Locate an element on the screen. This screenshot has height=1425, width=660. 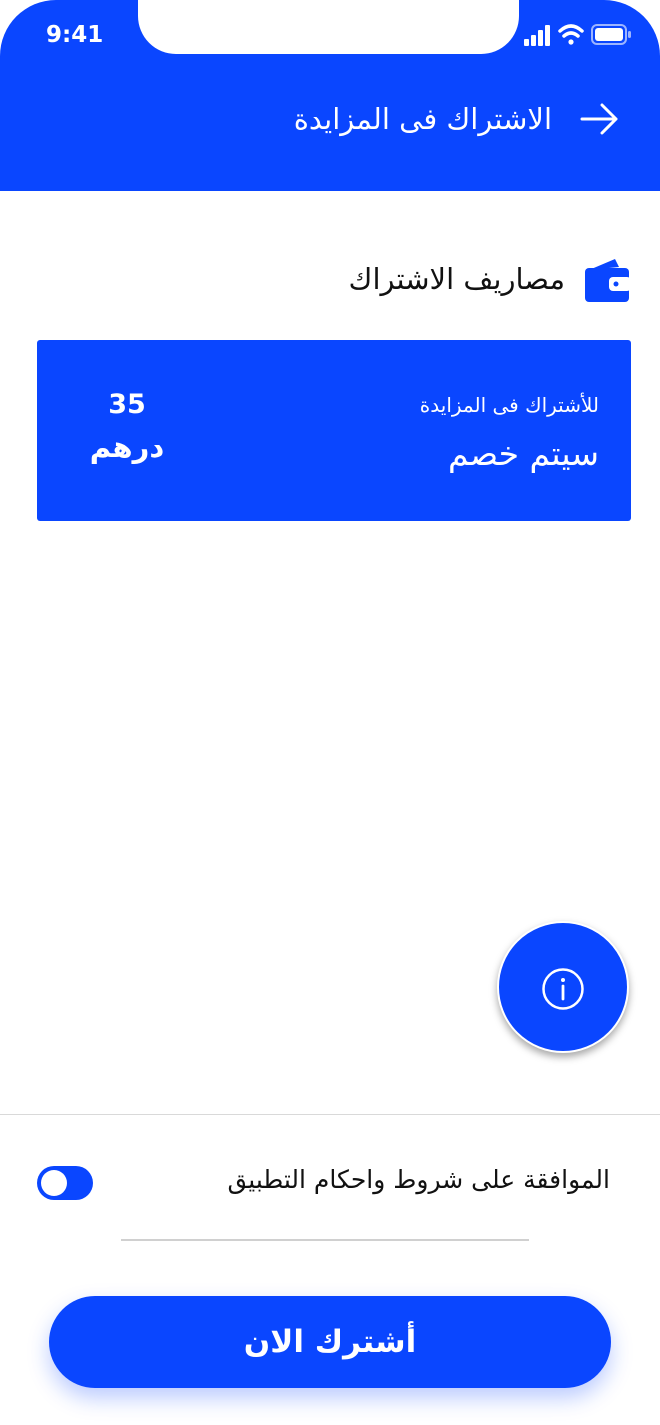
fee-amount: 35 is located at coordinates (127, 404).